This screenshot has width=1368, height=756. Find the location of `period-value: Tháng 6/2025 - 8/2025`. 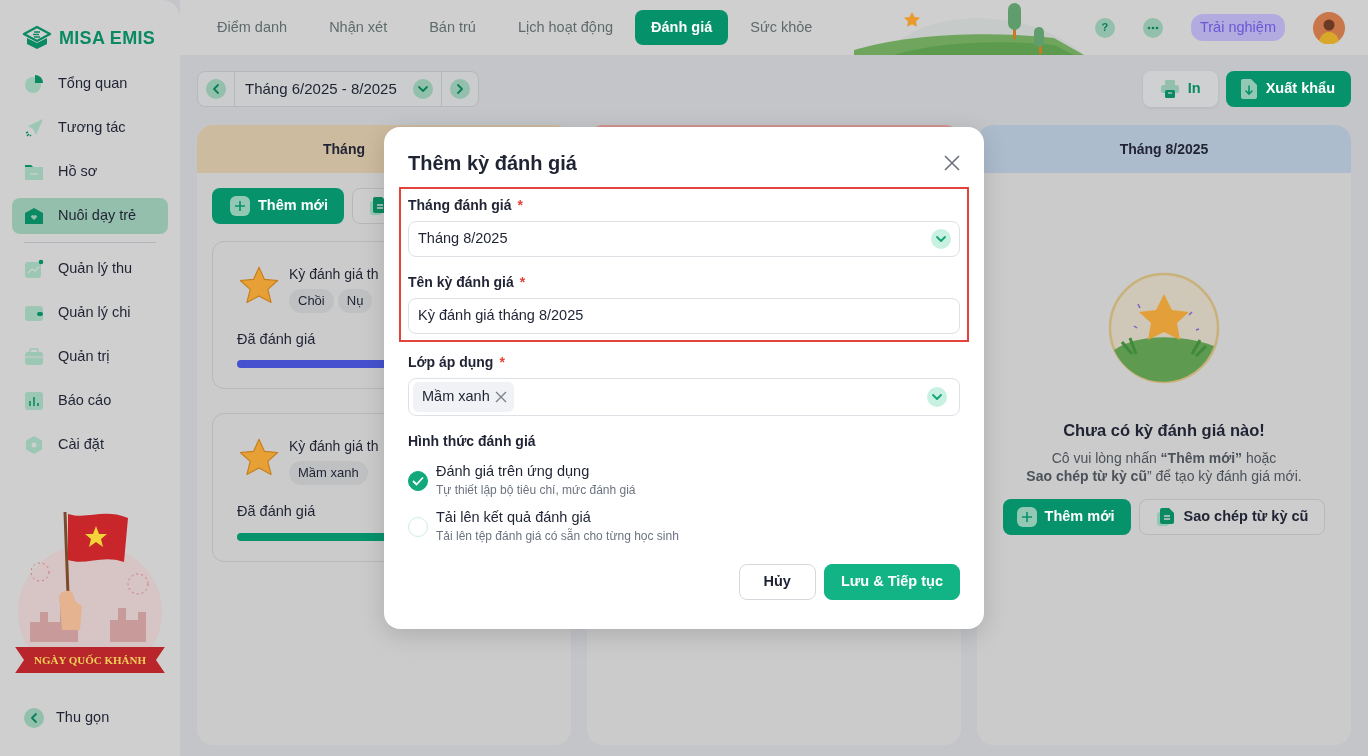

period-value: Tháng 6/2025 - 8/2025 is located at coordinates (321, 88).